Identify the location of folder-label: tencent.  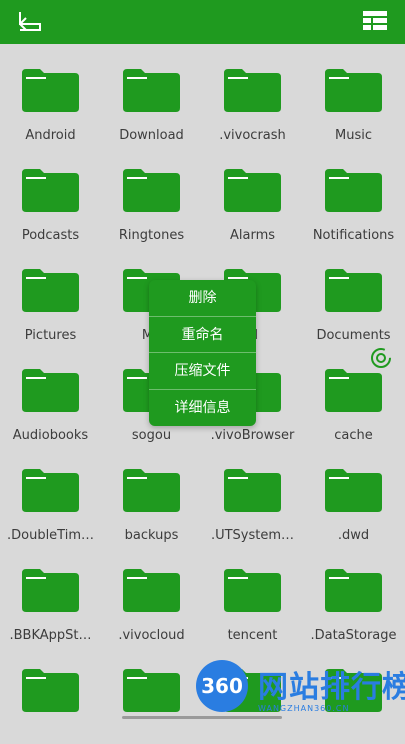
(252, 635).